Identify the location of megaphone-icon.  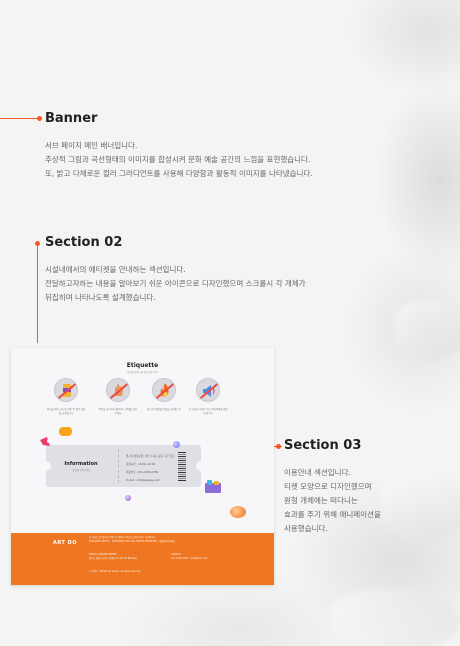
(47, 441).